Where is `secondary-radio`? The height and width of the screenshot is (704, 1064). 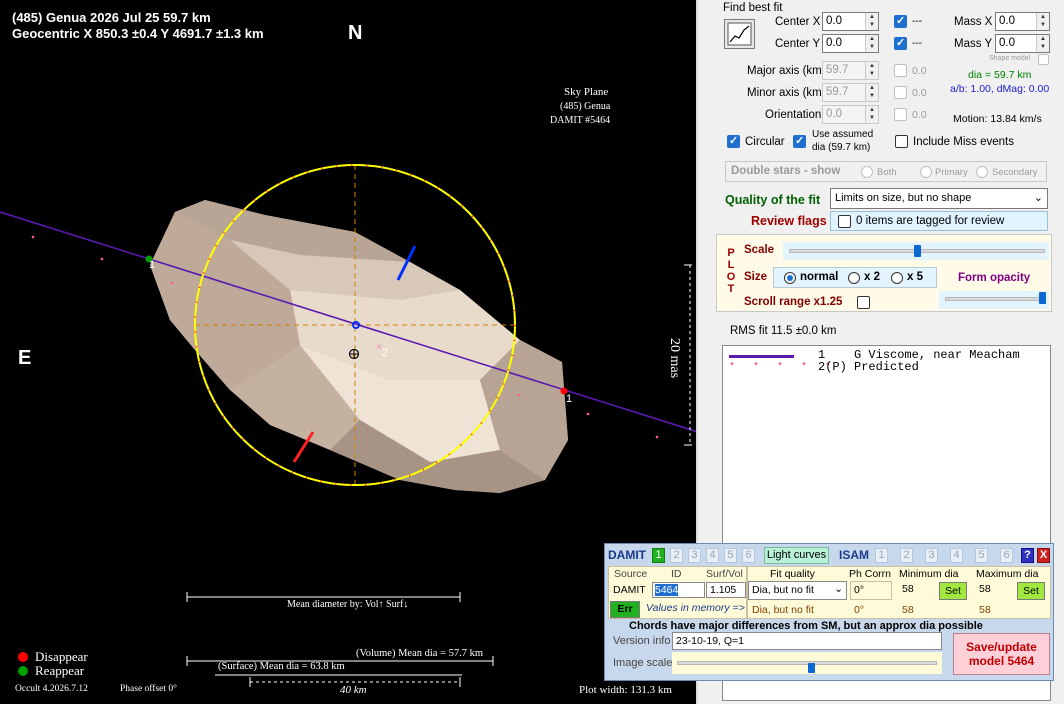
secondary-radio is located at coordinates (982, 172).